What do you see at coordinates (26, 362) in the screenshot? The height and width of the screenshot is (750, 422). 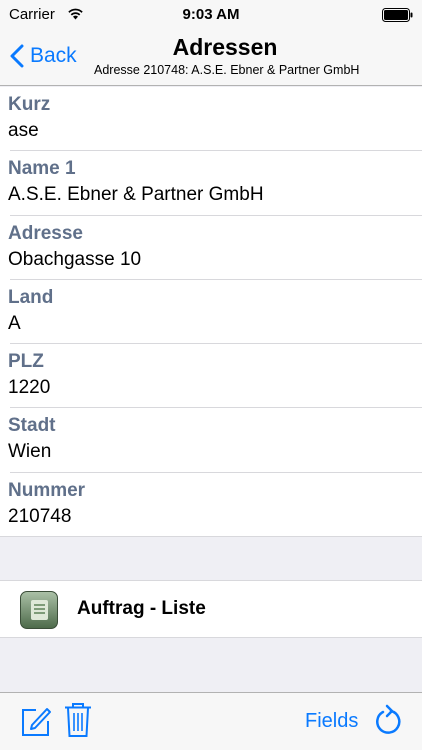 I see `field-label: PLZ` at bounding box center [26, 362].